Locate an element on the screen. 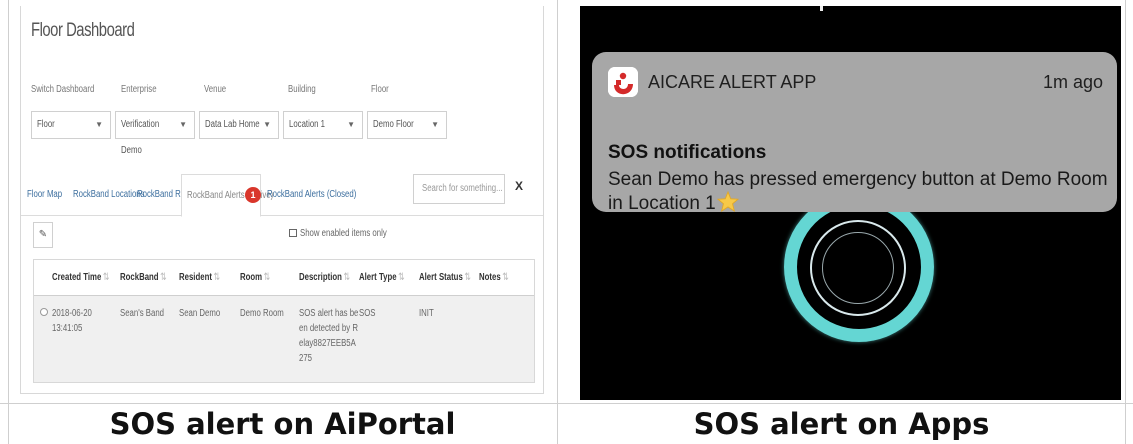 This screenshot has height=444, width=1133. tab-rockband-alerts-closed: RockBand Alerts (Closed) is located at coordinates (324, 195).